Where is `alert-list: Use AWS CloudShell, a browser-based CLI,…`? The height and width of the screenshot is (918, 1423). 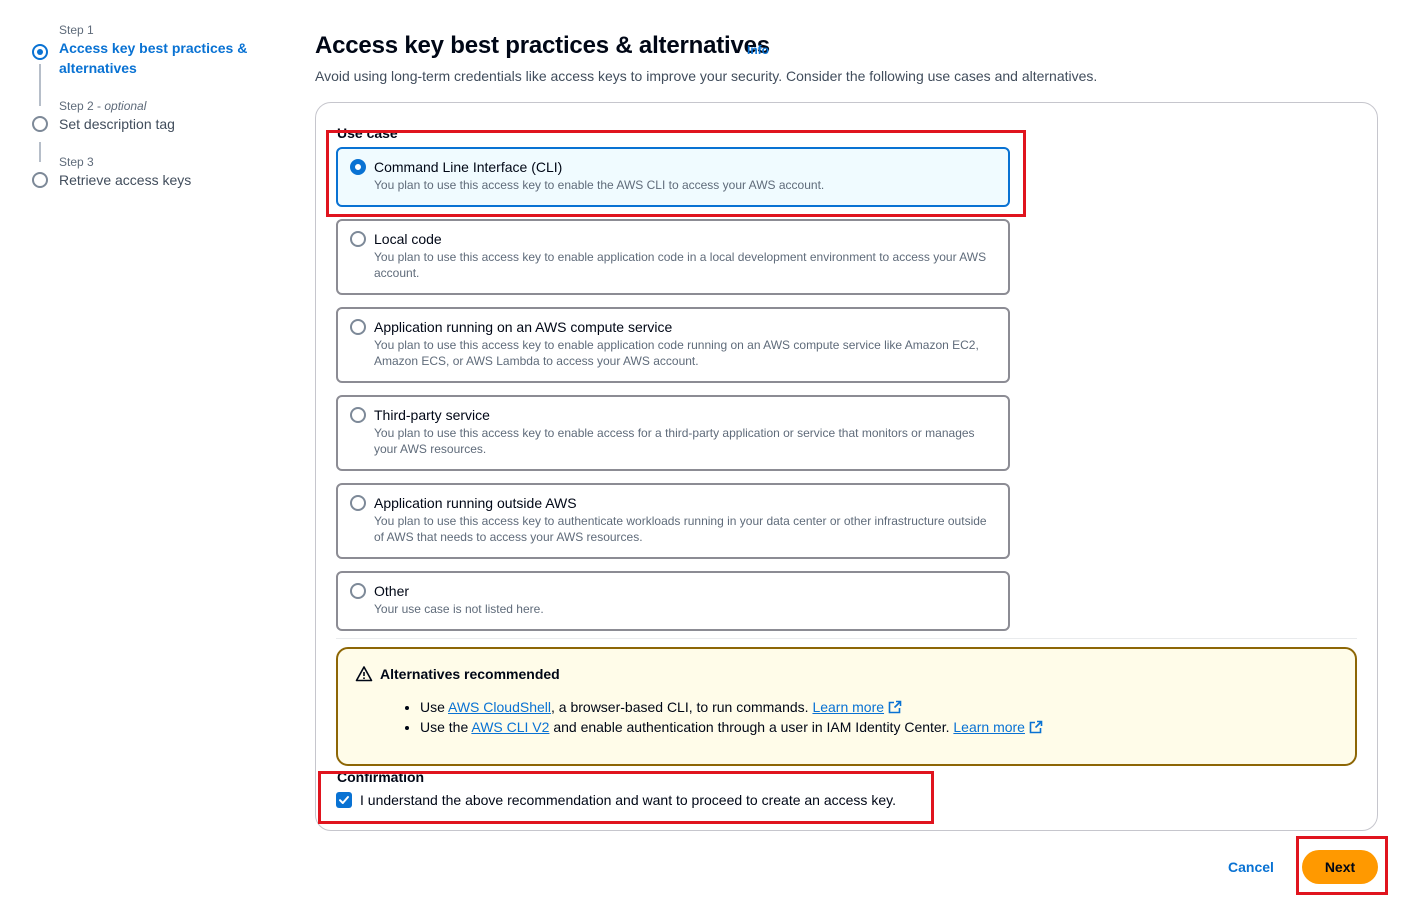 alert-list: Use AWS CloudShell, a browser-based CLI,… is located at coordinates (722, 717).